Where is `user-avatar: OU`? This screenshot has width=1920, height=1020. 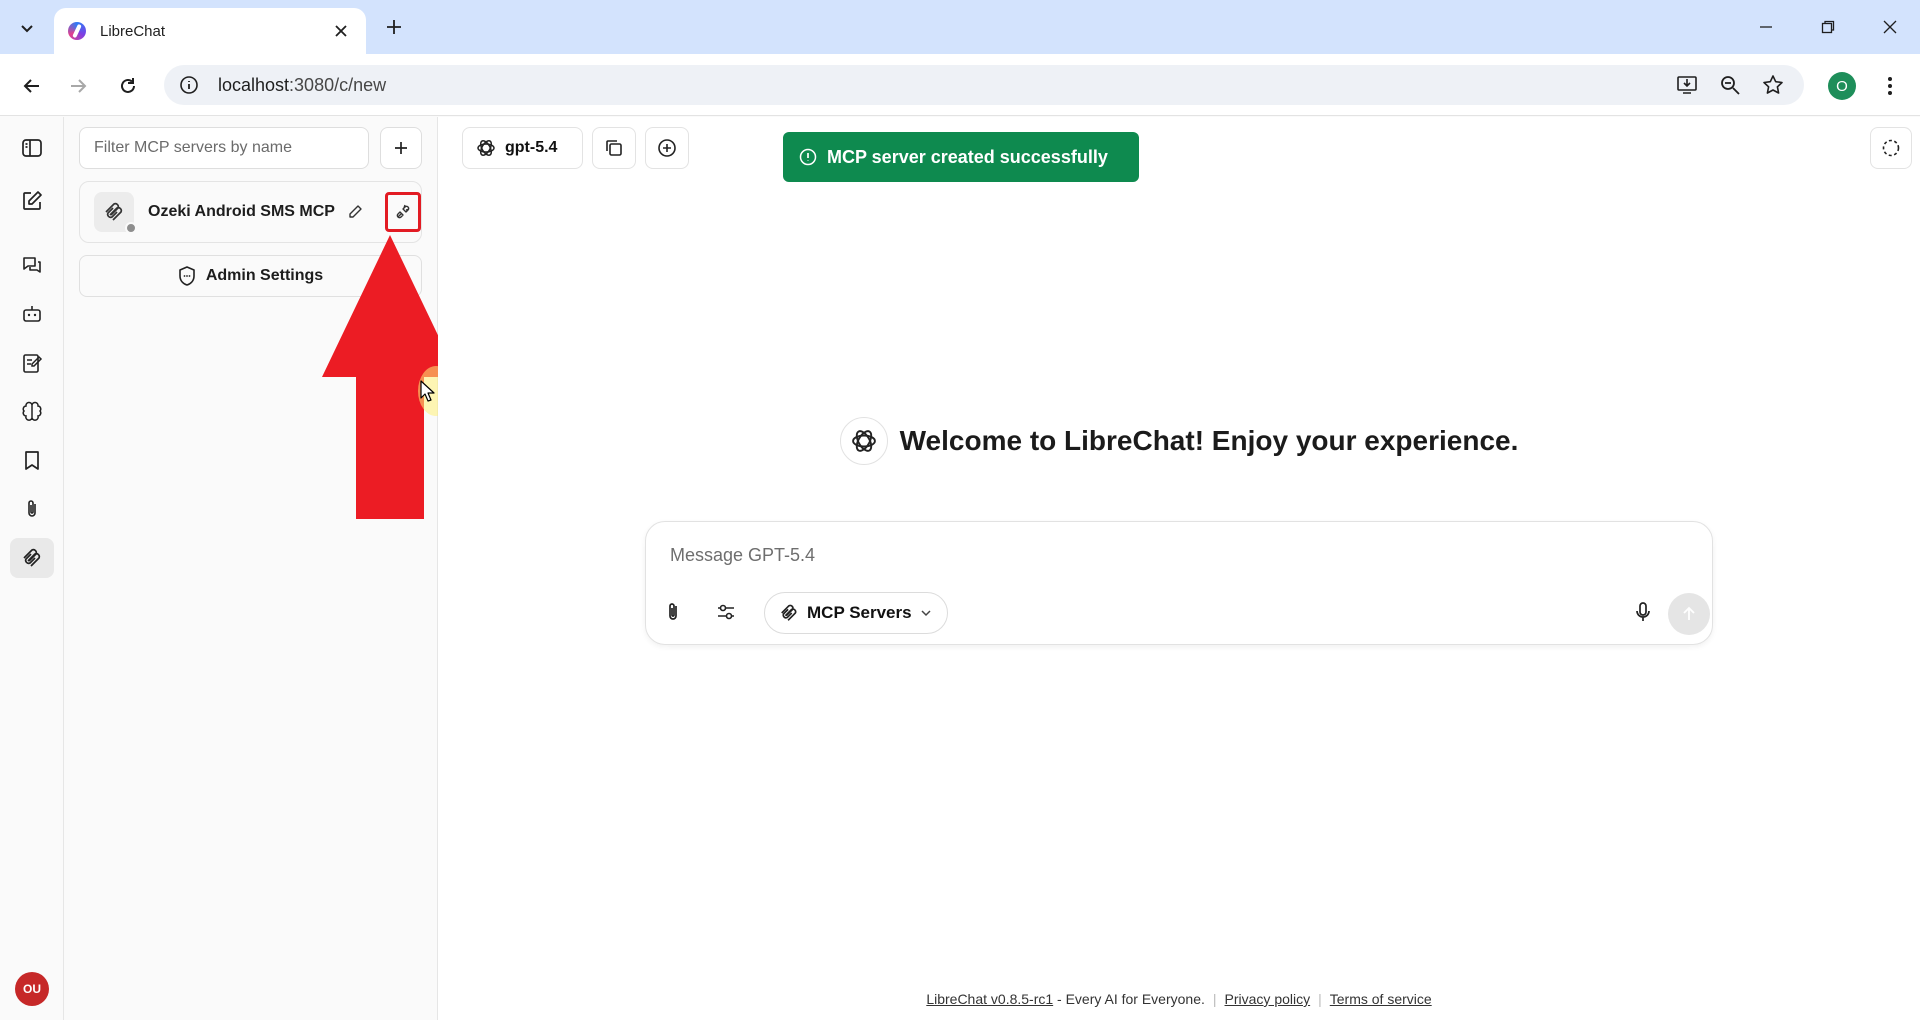
user-avatar: OU is located at coordinates (32, 989).